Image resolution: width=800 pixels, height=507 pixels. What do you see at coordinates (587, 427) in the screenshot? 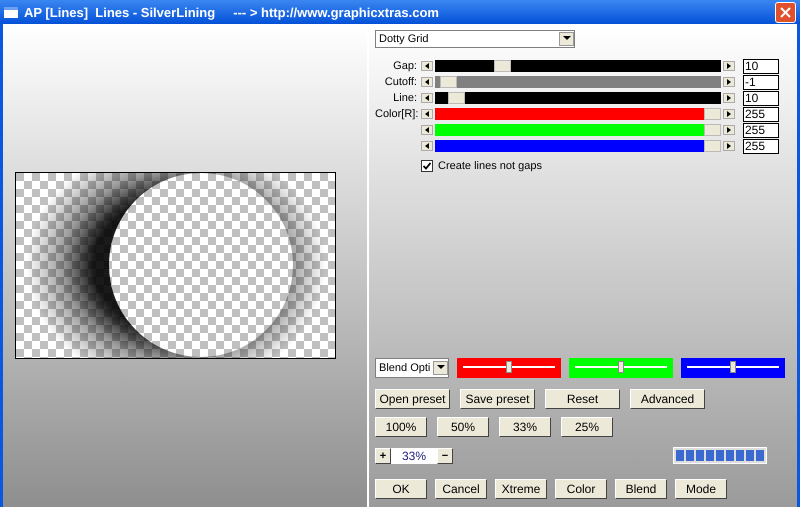
I see `zoom-button: 25%` at bounding box center [587, 427].